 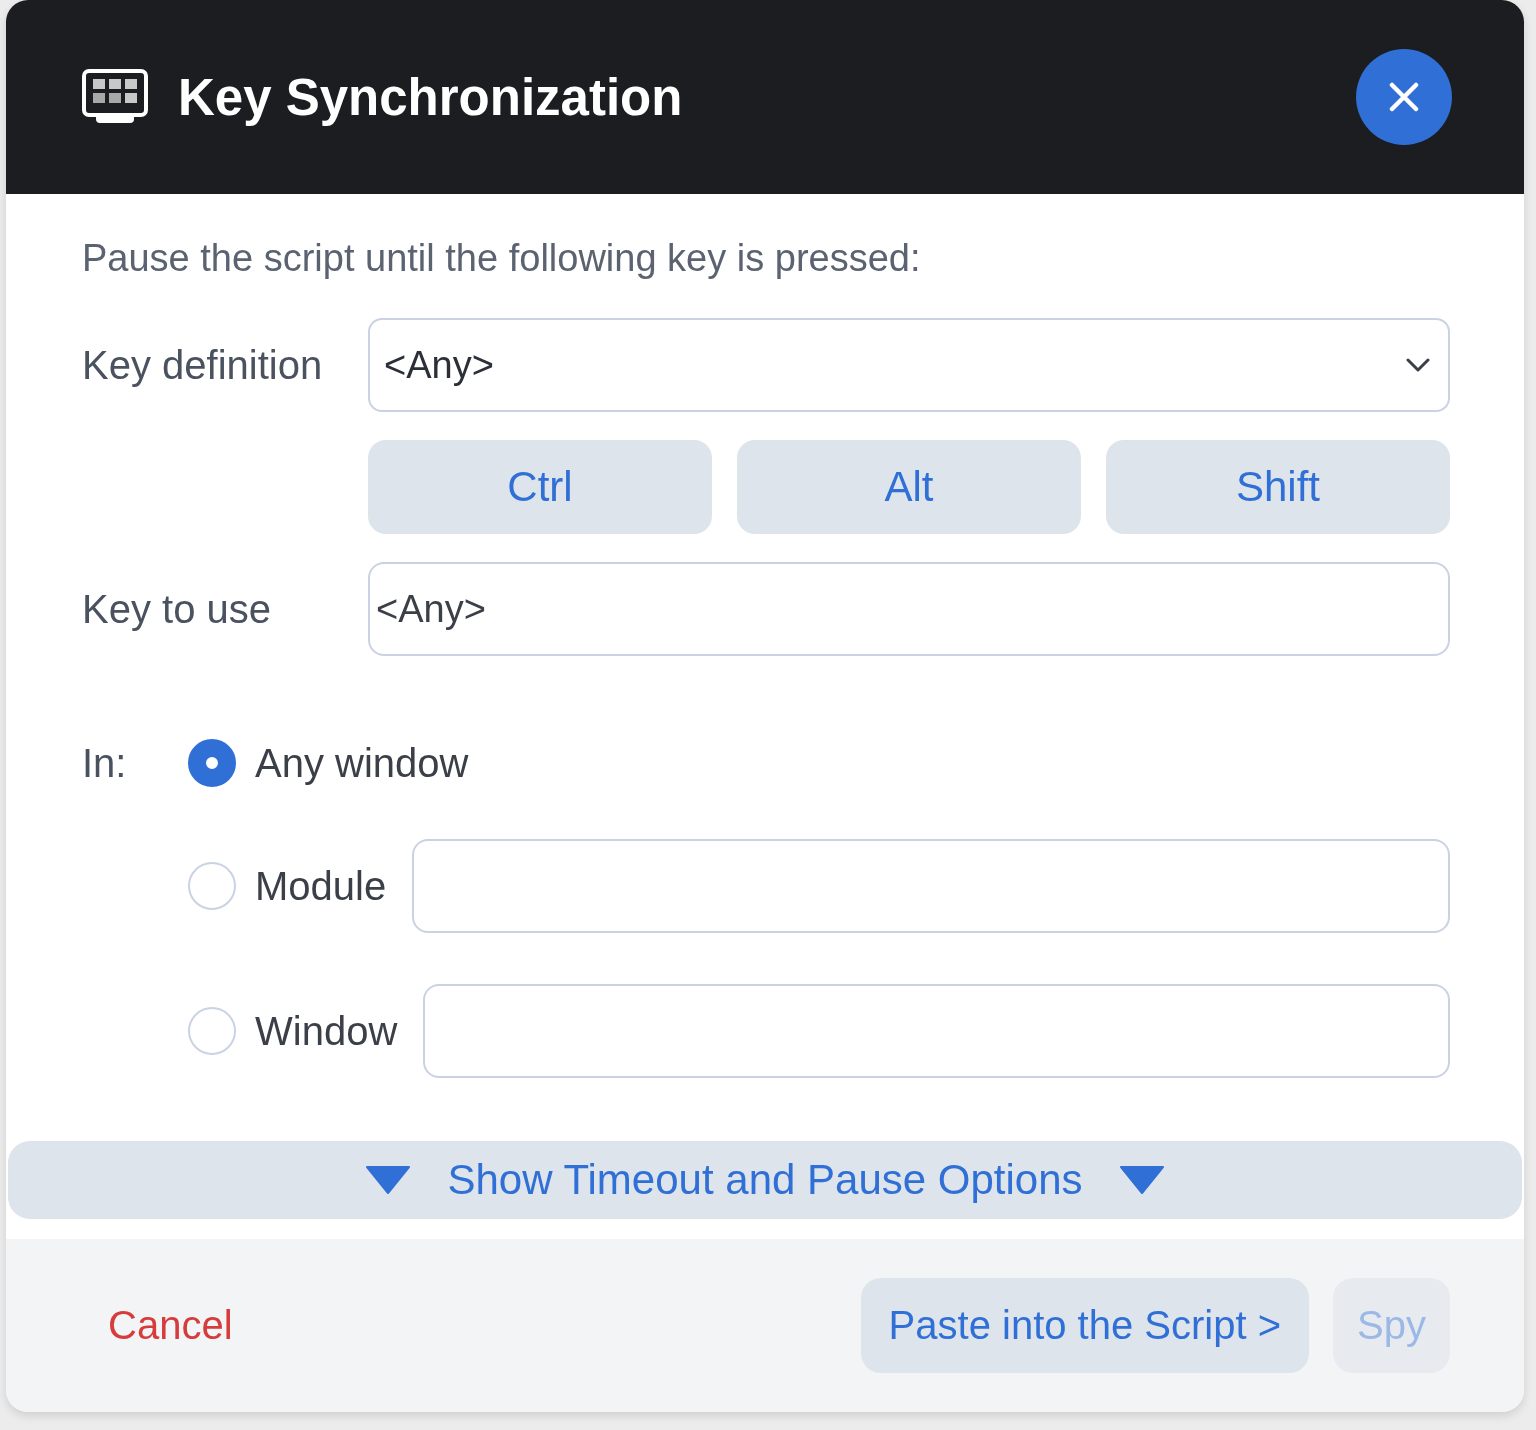 What do you see at coordinates (909, 609) in the screenshot?
I see `key-input-field: <Any>` at bounding box center [909, 609].